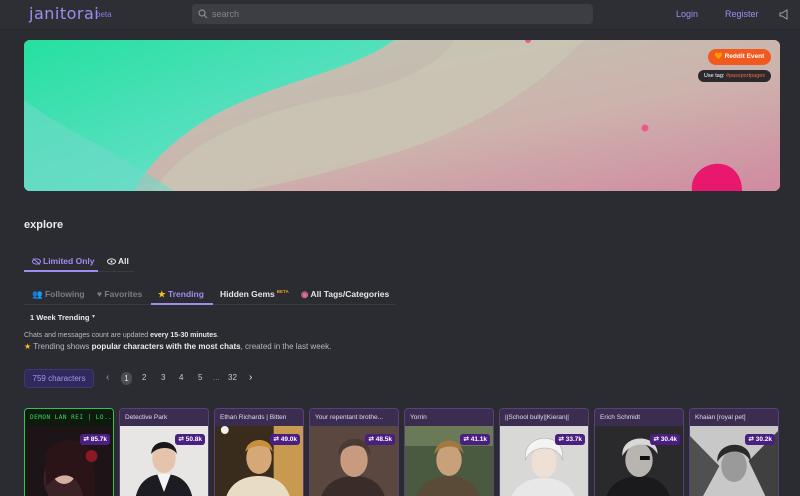 This screenshot has width=800, height=496. Describe the element at coordinates (184, 335) in the screenshot. I see `update-info-interval: every 15-30 minutes` at that location.